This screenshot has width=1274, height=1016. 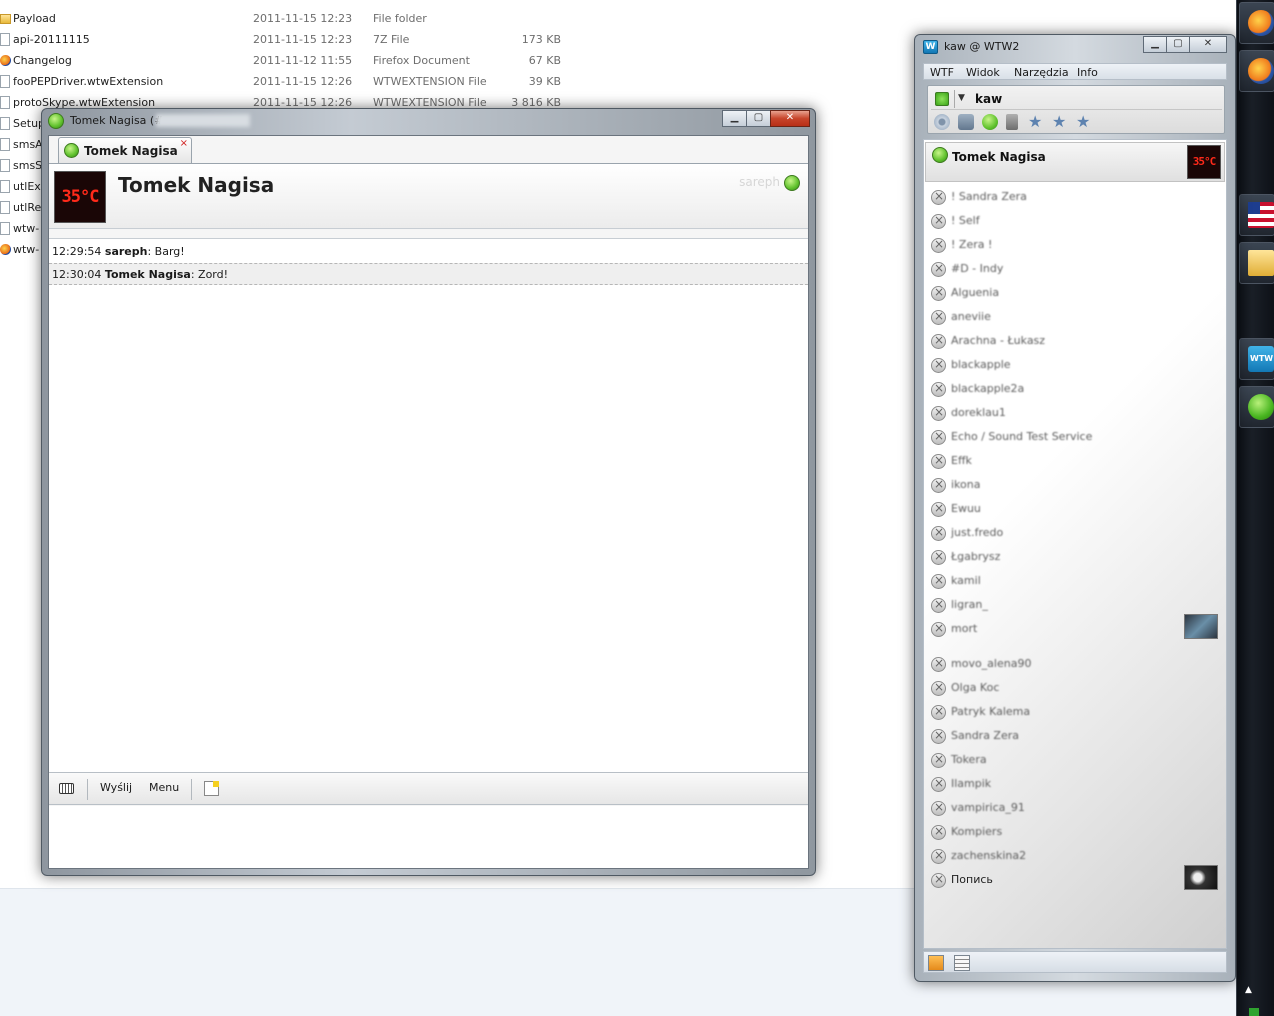 I want to click on contact-item: vampirica_91, so click(x=1075, y=809).